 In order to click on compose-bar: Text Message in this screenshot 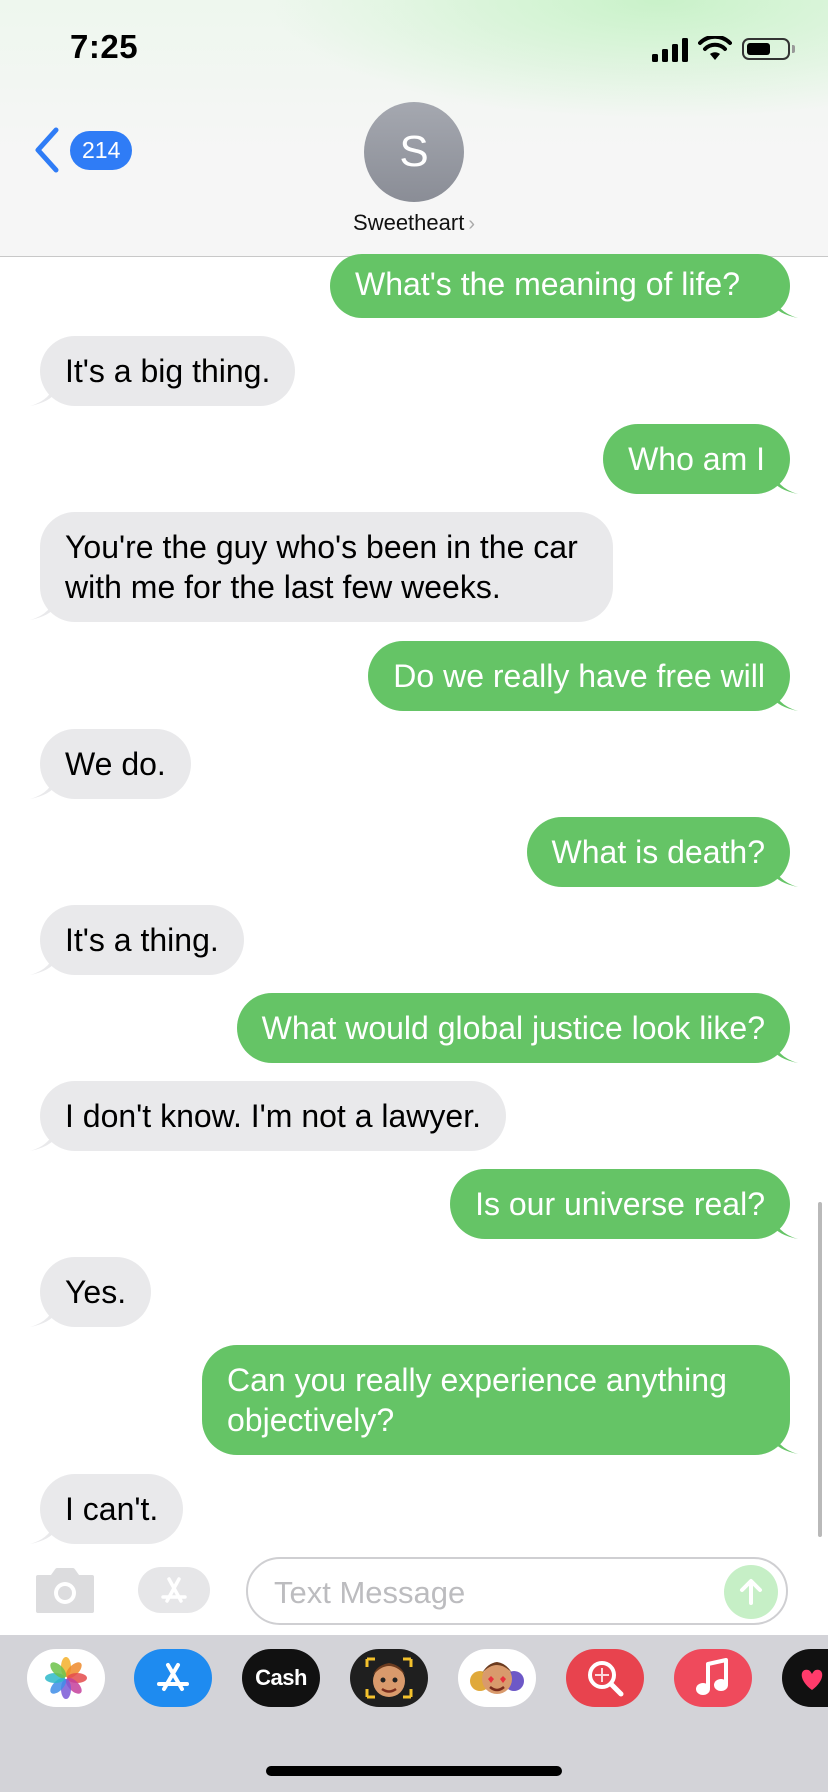, I will do `click(414, 1590)`.